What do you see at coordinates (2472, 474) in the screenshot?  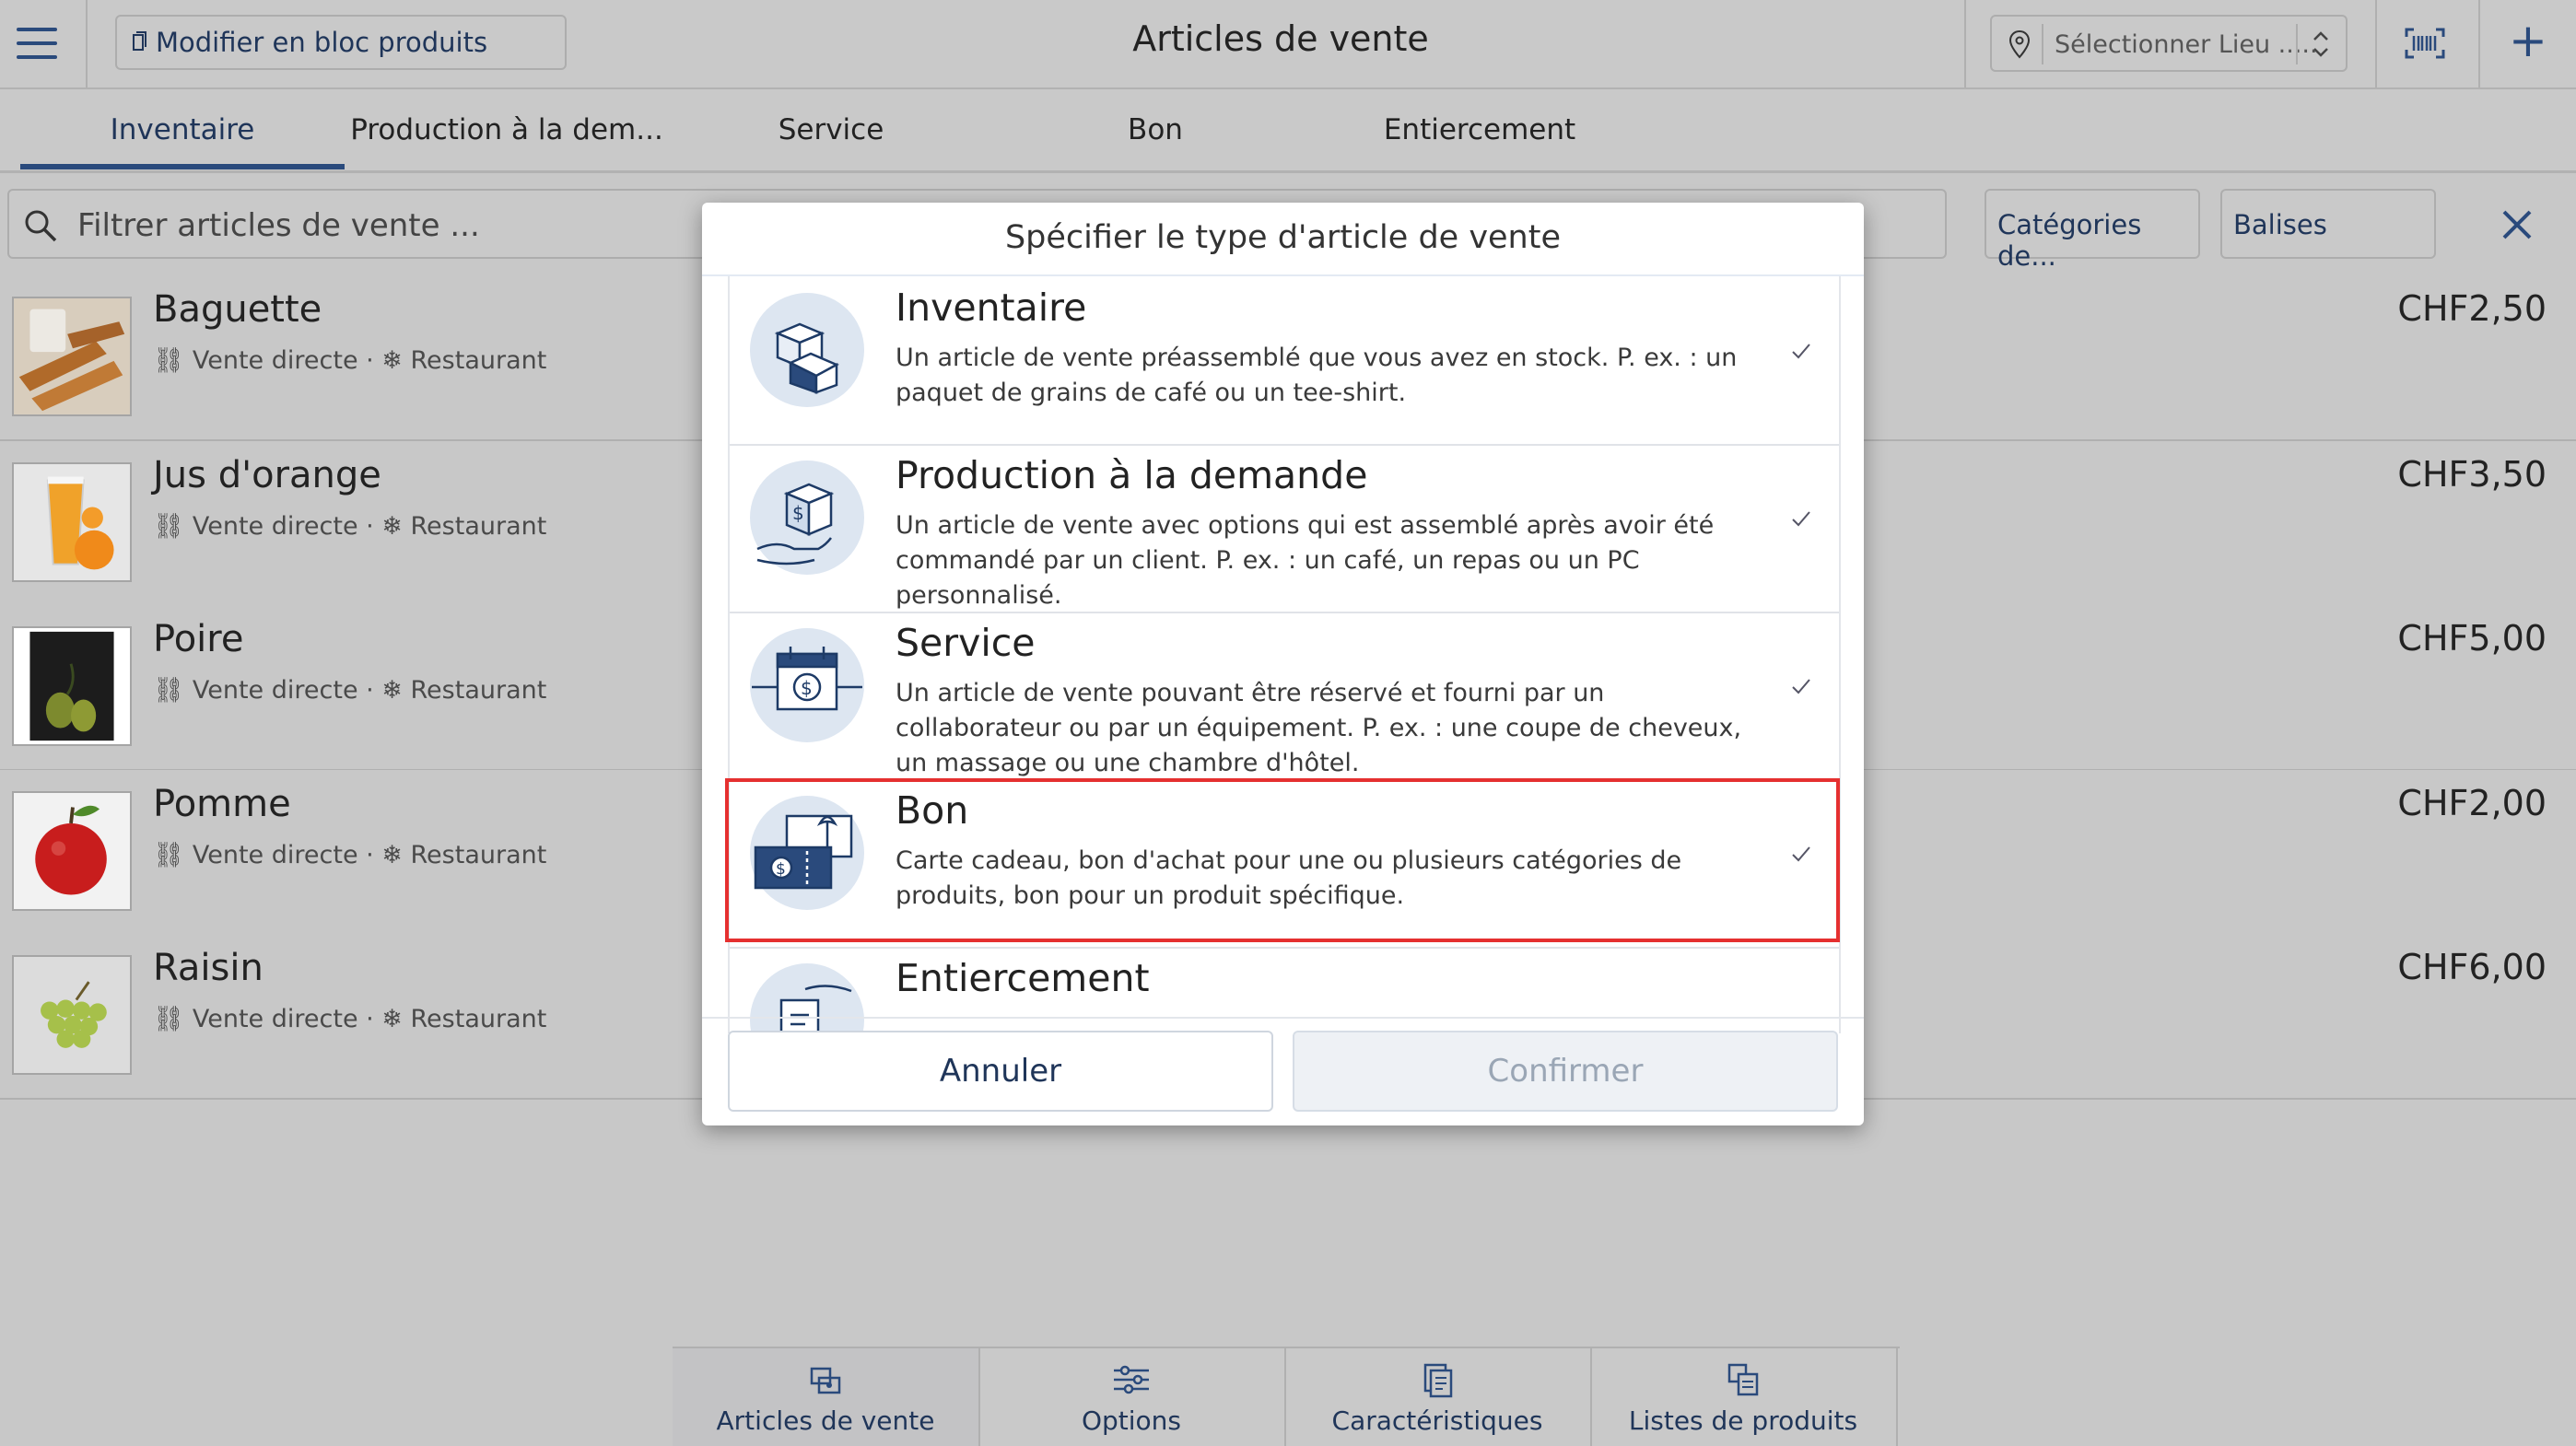 I see `product-price: CHF3,50` at bounding box center [2472, 474].